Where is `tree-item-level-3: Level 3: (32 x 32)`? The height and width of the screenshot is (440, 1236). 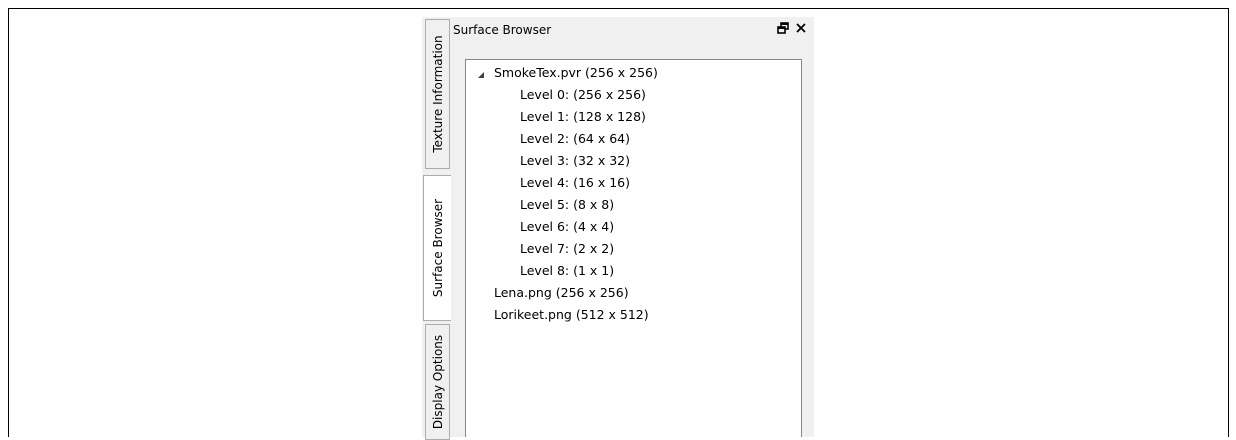 tree-item-level-3: Level 3: (32 x 32) is located at coordinates (575, 161).